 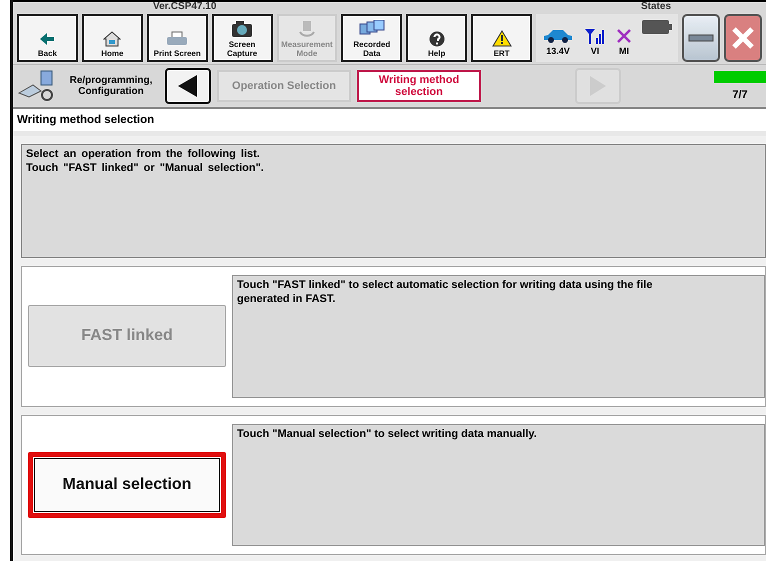 What do you see at coordinates (371, 38) in the screenshot?
I see `toolbar-button: Recorded Data` at bounding box center [371, 38].